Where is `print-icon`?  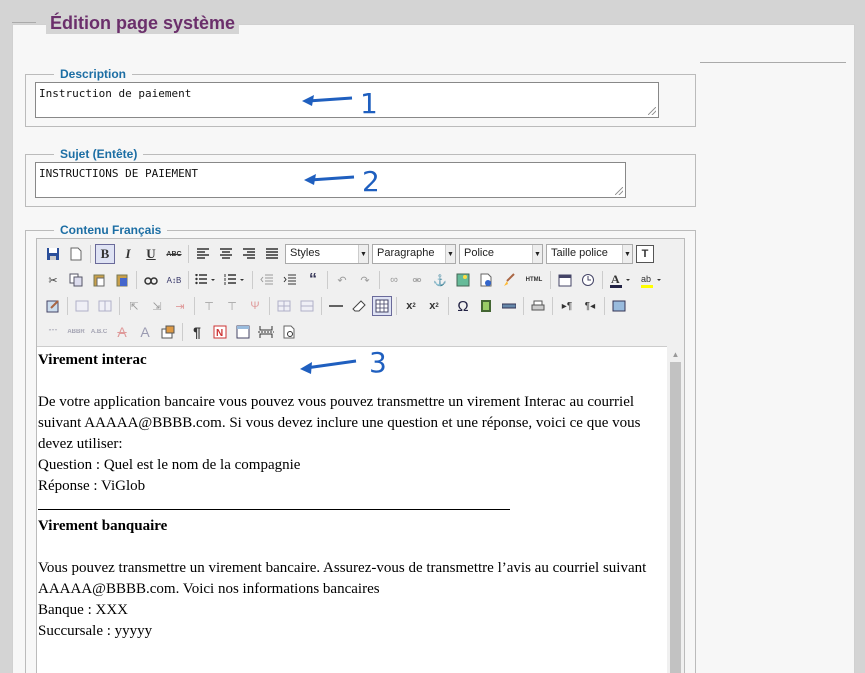
print-icon is located at coordinates (538, 306).